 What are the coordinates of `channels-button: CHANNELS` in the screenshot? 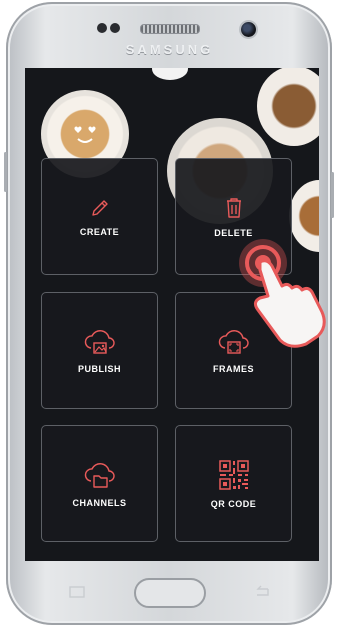 It's located at (99, 483).